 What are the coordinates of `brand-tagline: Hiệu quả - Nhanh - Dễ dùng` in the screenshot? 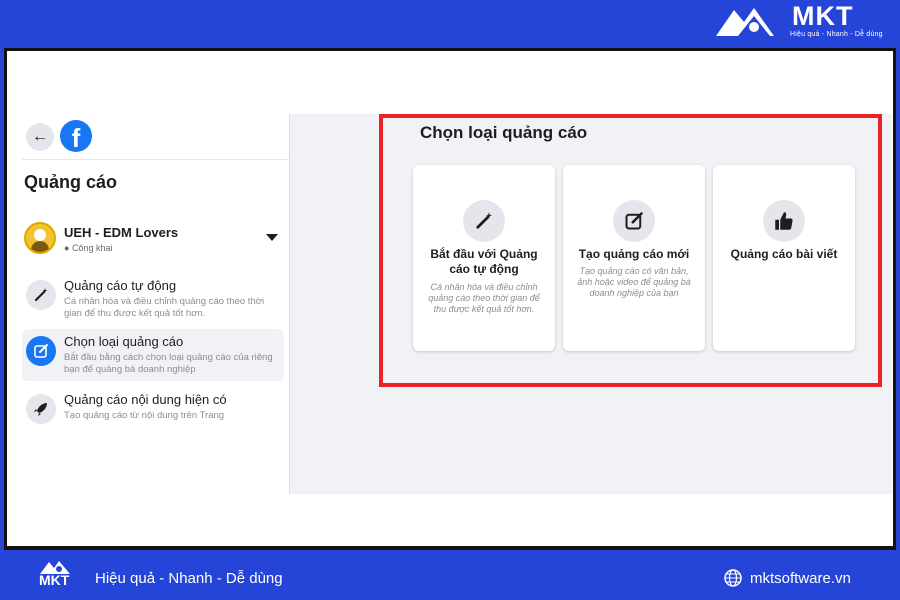 It's located at (836, 34).